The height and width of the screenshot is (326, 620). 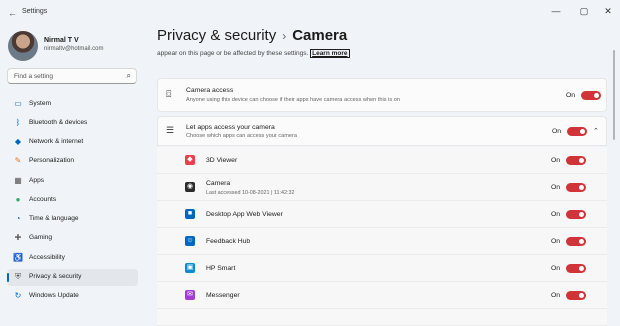 I want to click on app-name: Camera, so click(x=218, y=183).